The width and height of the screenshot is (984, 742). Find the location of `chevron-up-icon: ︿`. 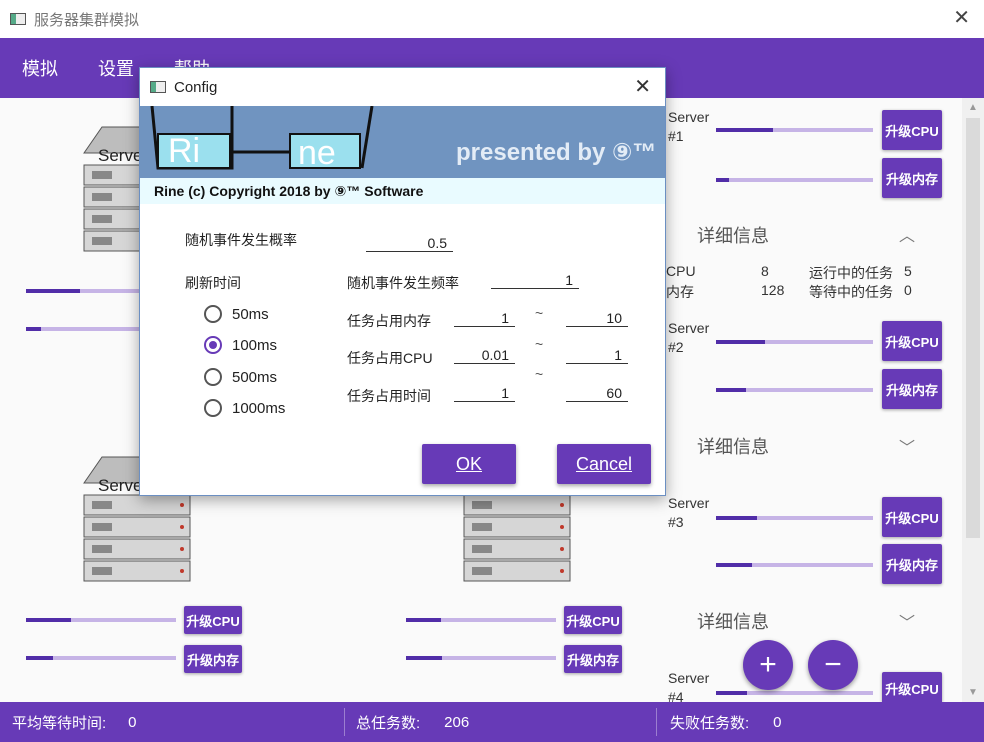

chevron-up-icon: ︿ is located at coordinates (907, 234).